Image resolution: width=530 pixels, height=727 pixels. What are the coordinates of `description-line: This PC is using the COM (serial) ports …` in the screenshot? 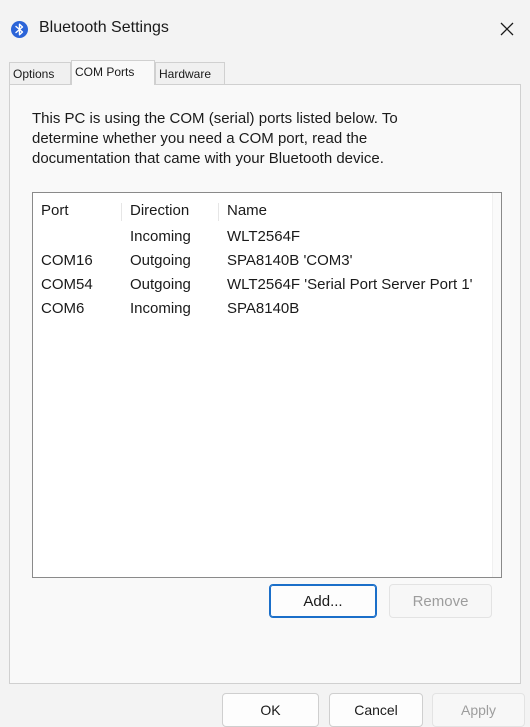 It's located at (215, 118).